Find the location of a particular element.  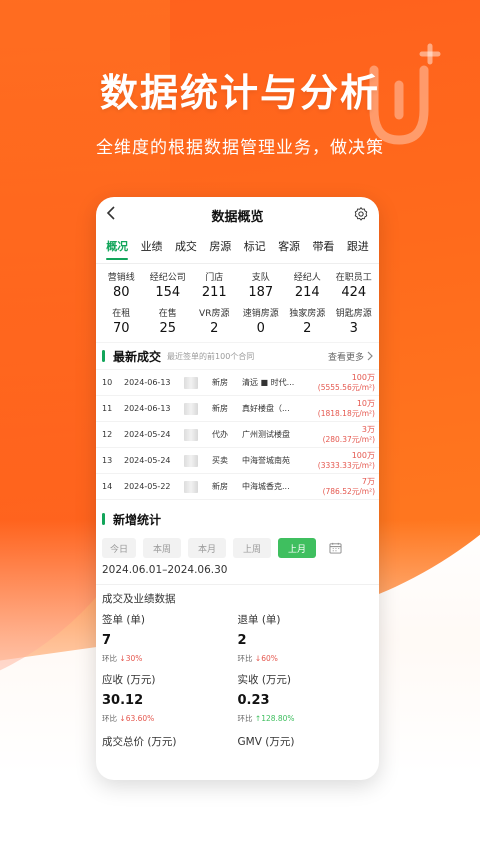

tab-bar: 概况 业绩 成交 房源 标记 客源 带看 跟进 is located at coordinates (237, 246).